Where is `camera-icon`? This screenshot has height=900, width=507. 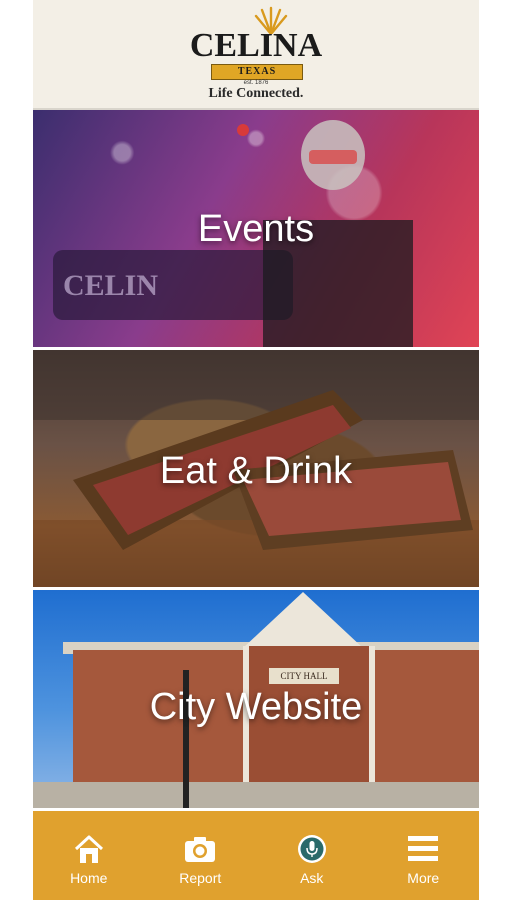 camera-icon is located at coordinates (200, 849).